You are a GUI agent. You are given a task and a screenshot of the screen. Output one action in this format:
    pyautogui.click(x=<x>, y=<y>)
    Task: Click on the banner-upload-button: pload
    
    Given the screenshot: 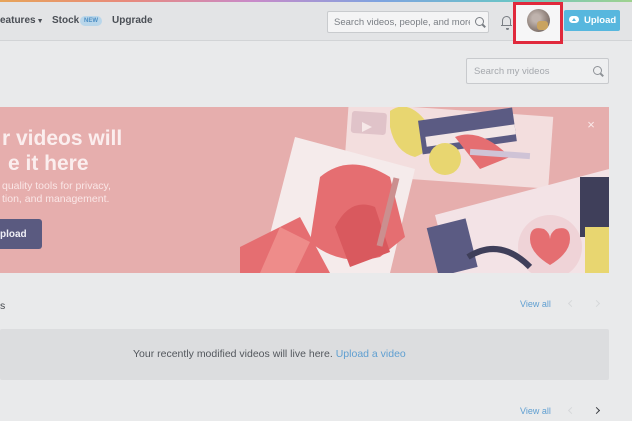 What is the action you would take?
    pyautogui.click(x=21, y=234)
    